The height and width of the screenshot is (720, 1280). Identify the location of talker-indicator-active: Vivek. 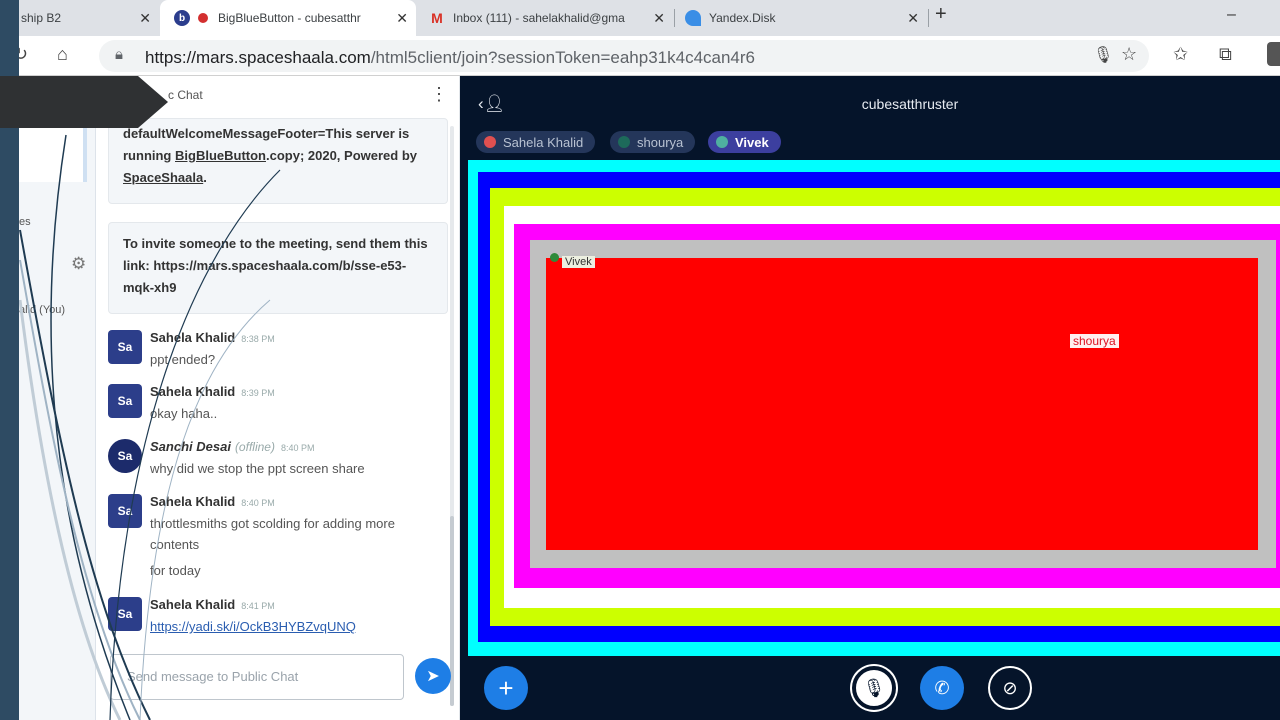
(744, 142).